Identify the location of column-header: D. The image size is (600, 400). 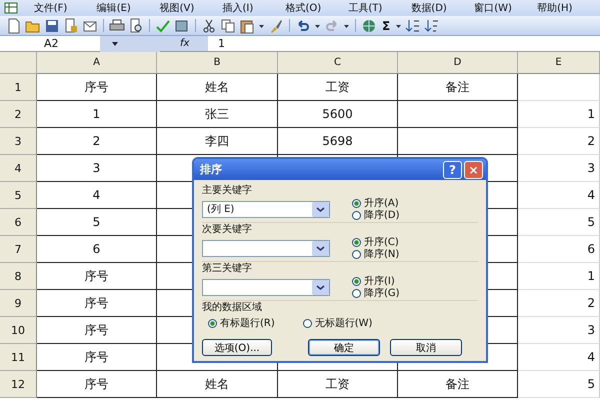
(458, 63).